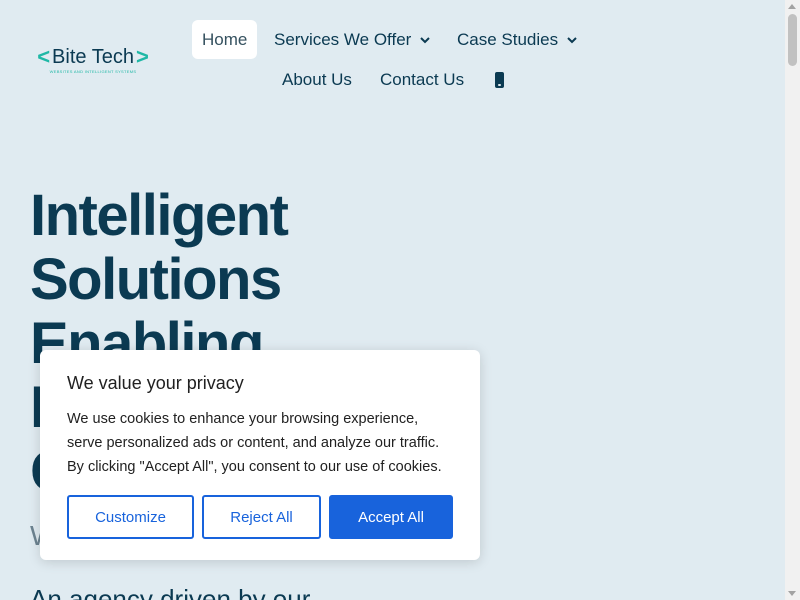  What do you see at coordinates (156, 279) in the screenshot?
I see `hero-title-line: Solutions` at bounding box center [156, 279].